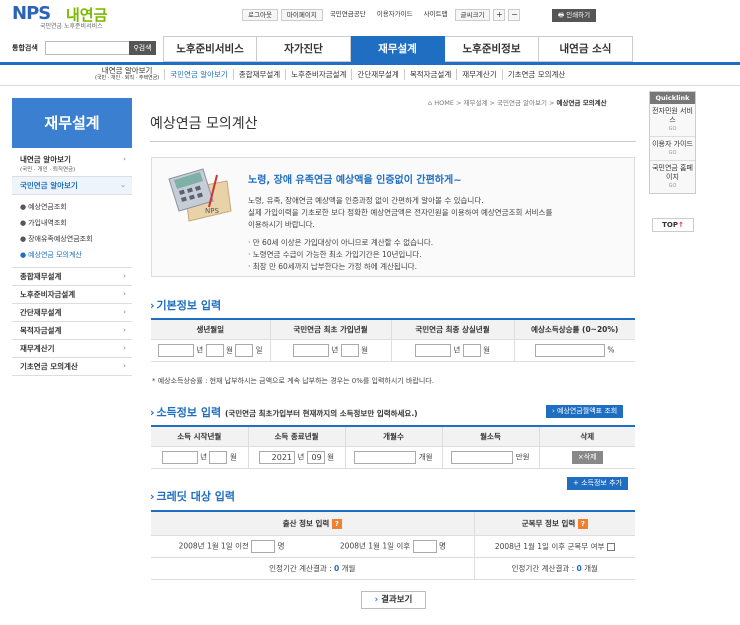 The height and width of the screenshot is (625, 740). Describe the element at coordinates (499, 15) in the screenshot. I see `font-plus-button: +` at that location.